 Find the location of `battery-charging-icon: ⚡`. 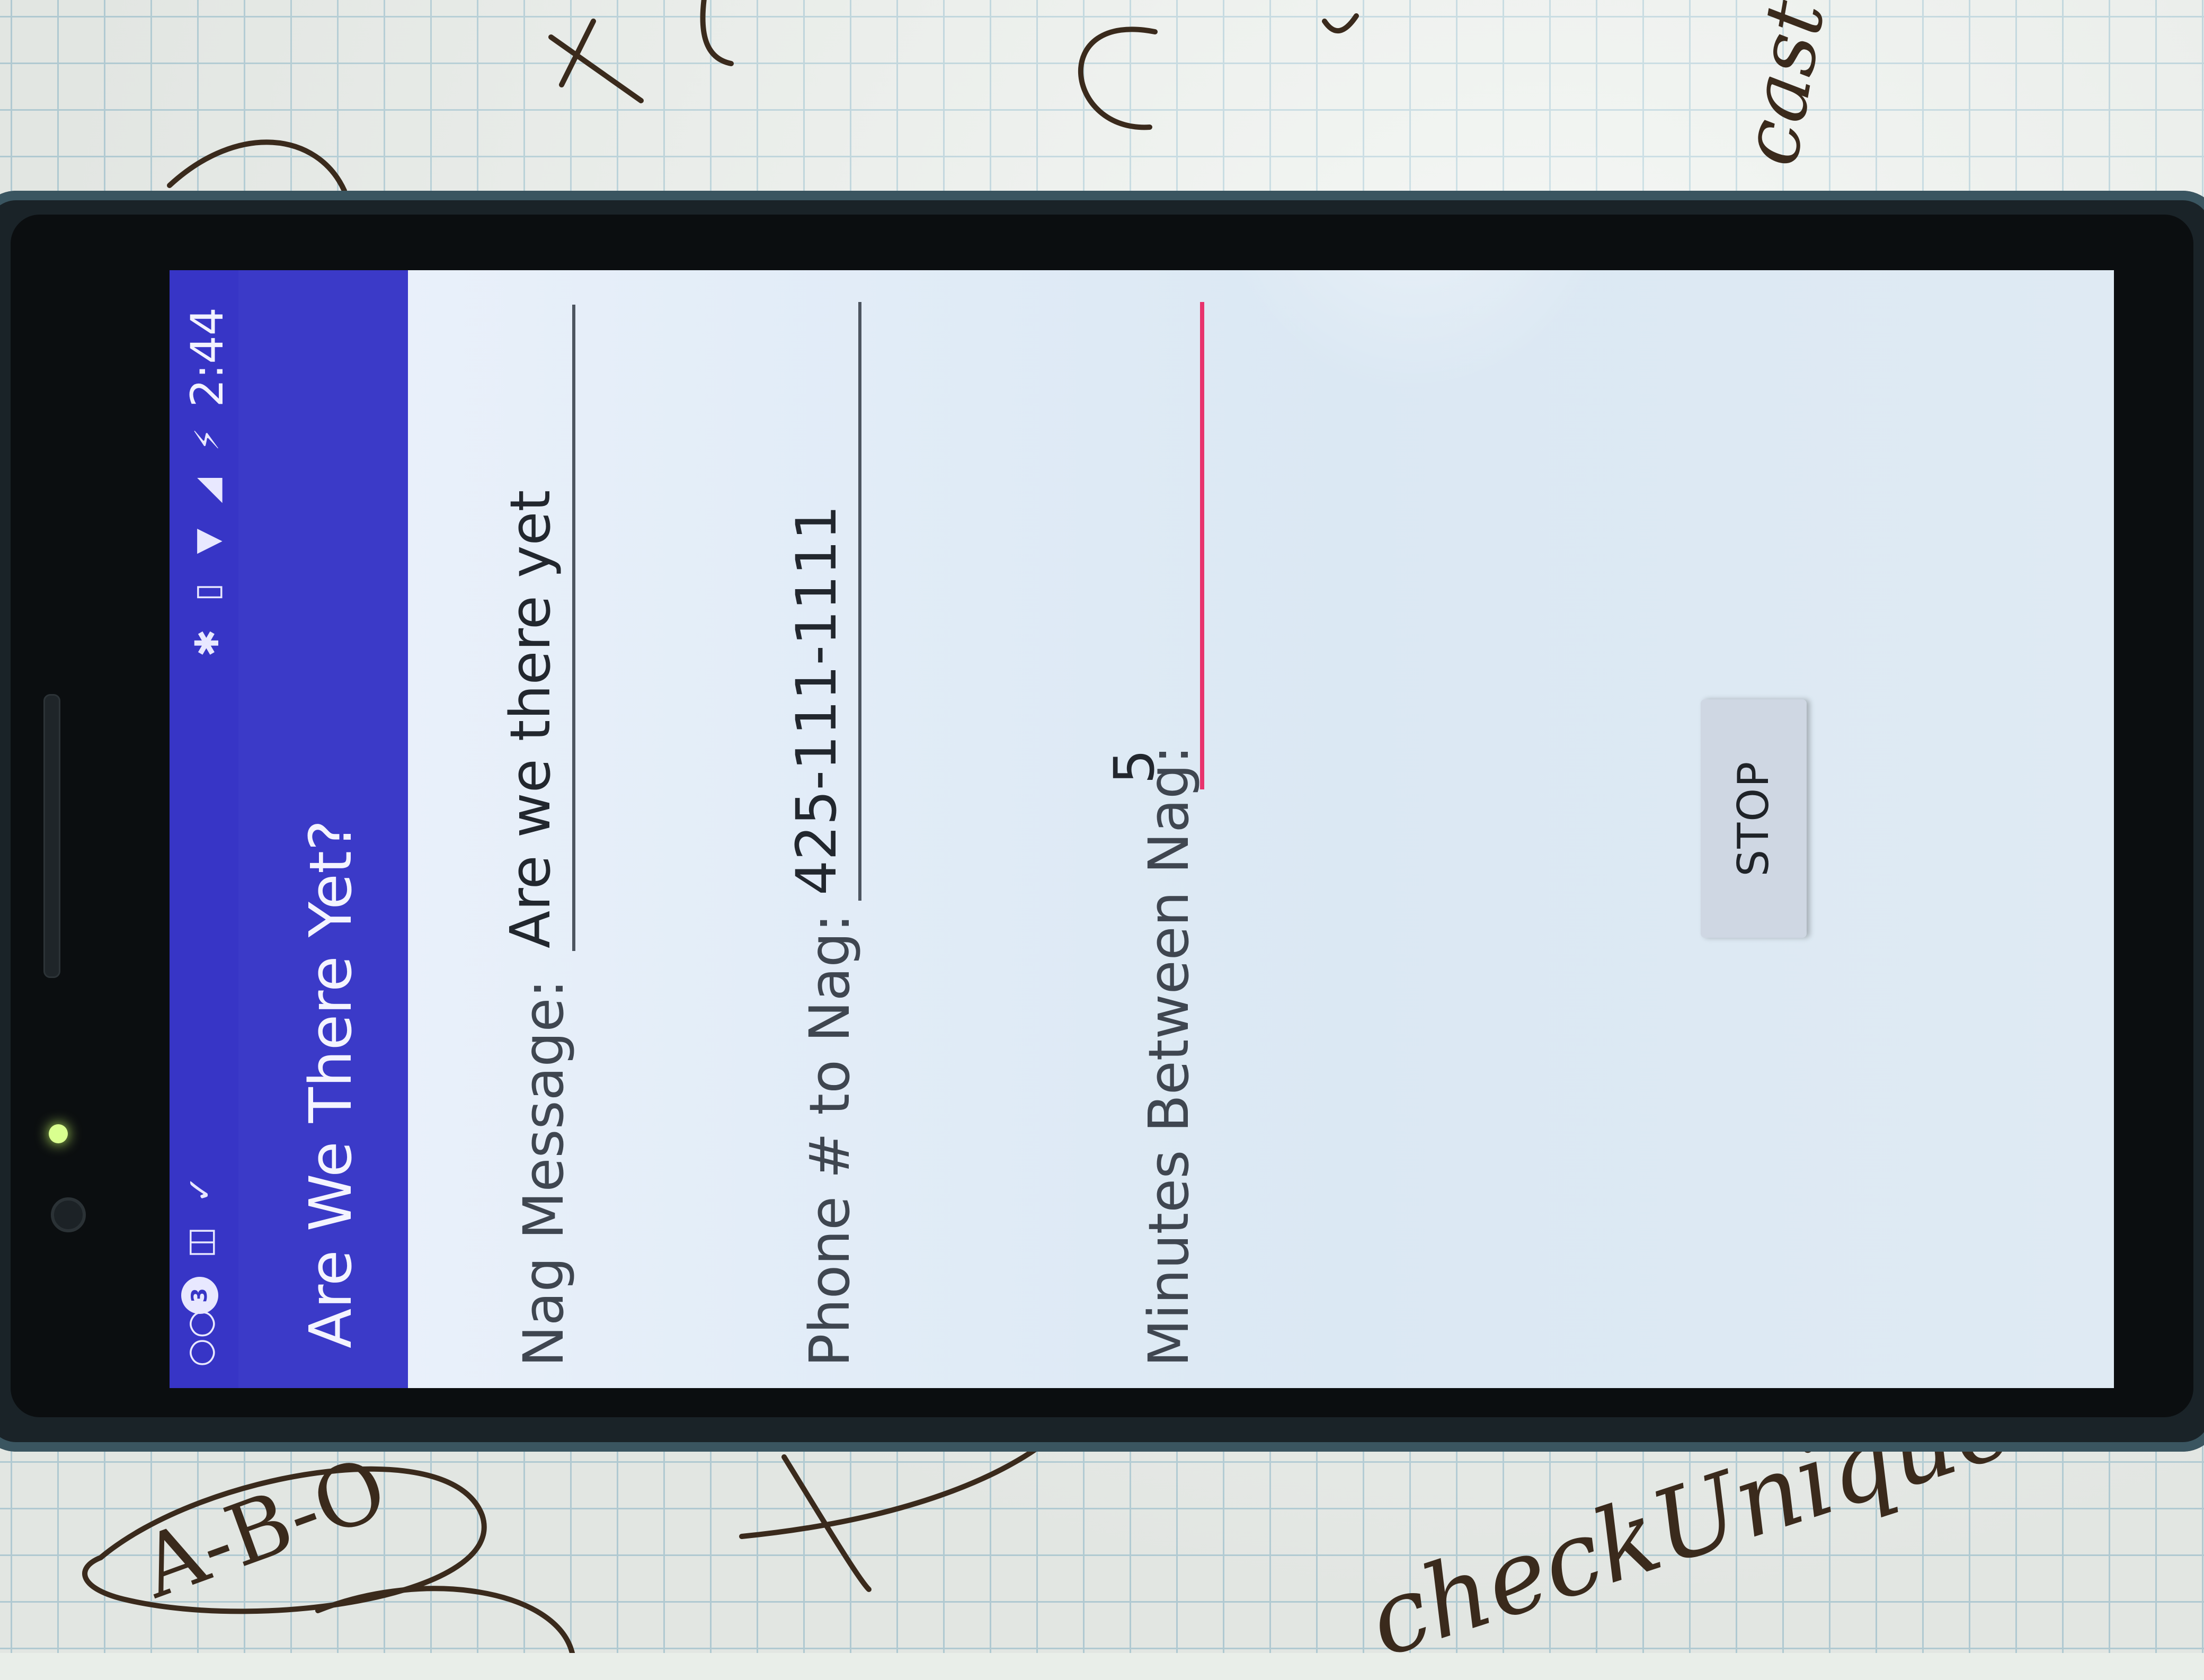

battery-charging-icon: ⚡ is located at coordinates (207, 439).